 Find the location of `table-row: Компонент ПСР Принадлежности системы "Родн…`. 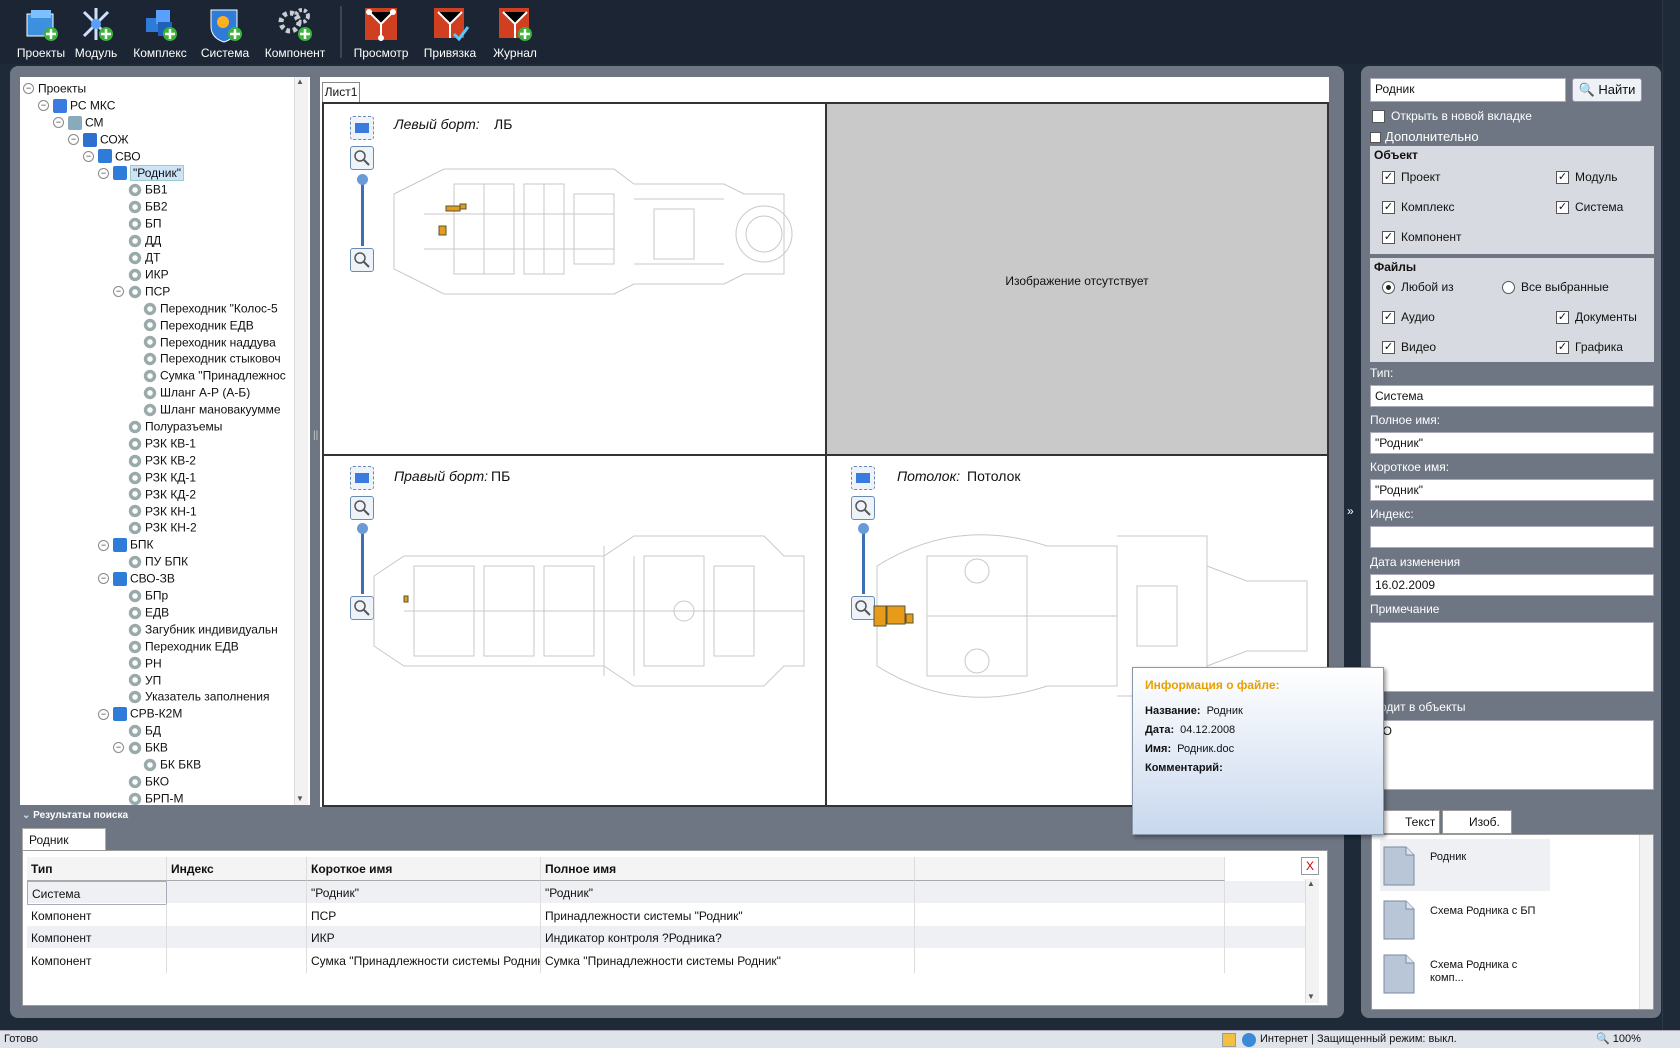

table-row: Компонент ПСР Принадлежности системы "Родн… is located at coordinates (667, 915).